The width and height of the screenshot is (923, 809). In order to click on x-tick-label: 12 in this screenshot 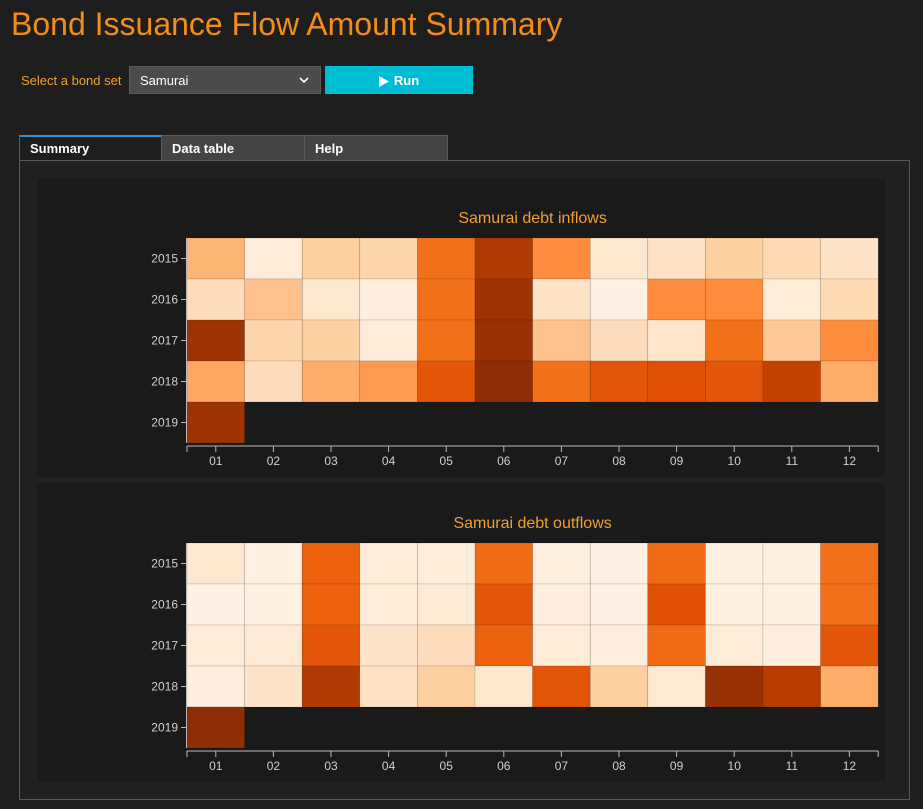, I will do `click(850, 461)`.